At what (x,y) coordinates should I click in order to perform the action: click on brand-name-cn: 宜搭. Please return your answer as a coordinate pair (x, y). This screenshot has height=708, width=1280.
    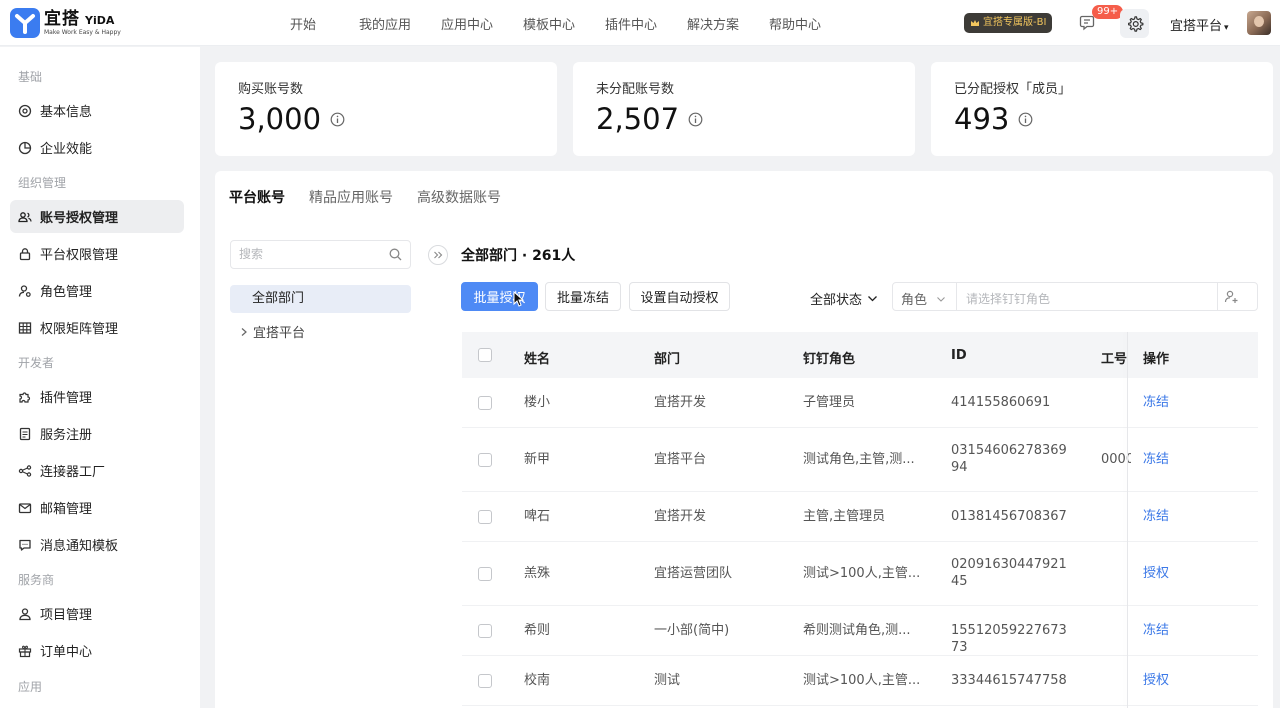
    Looking at the image, I should click on (62, 18).